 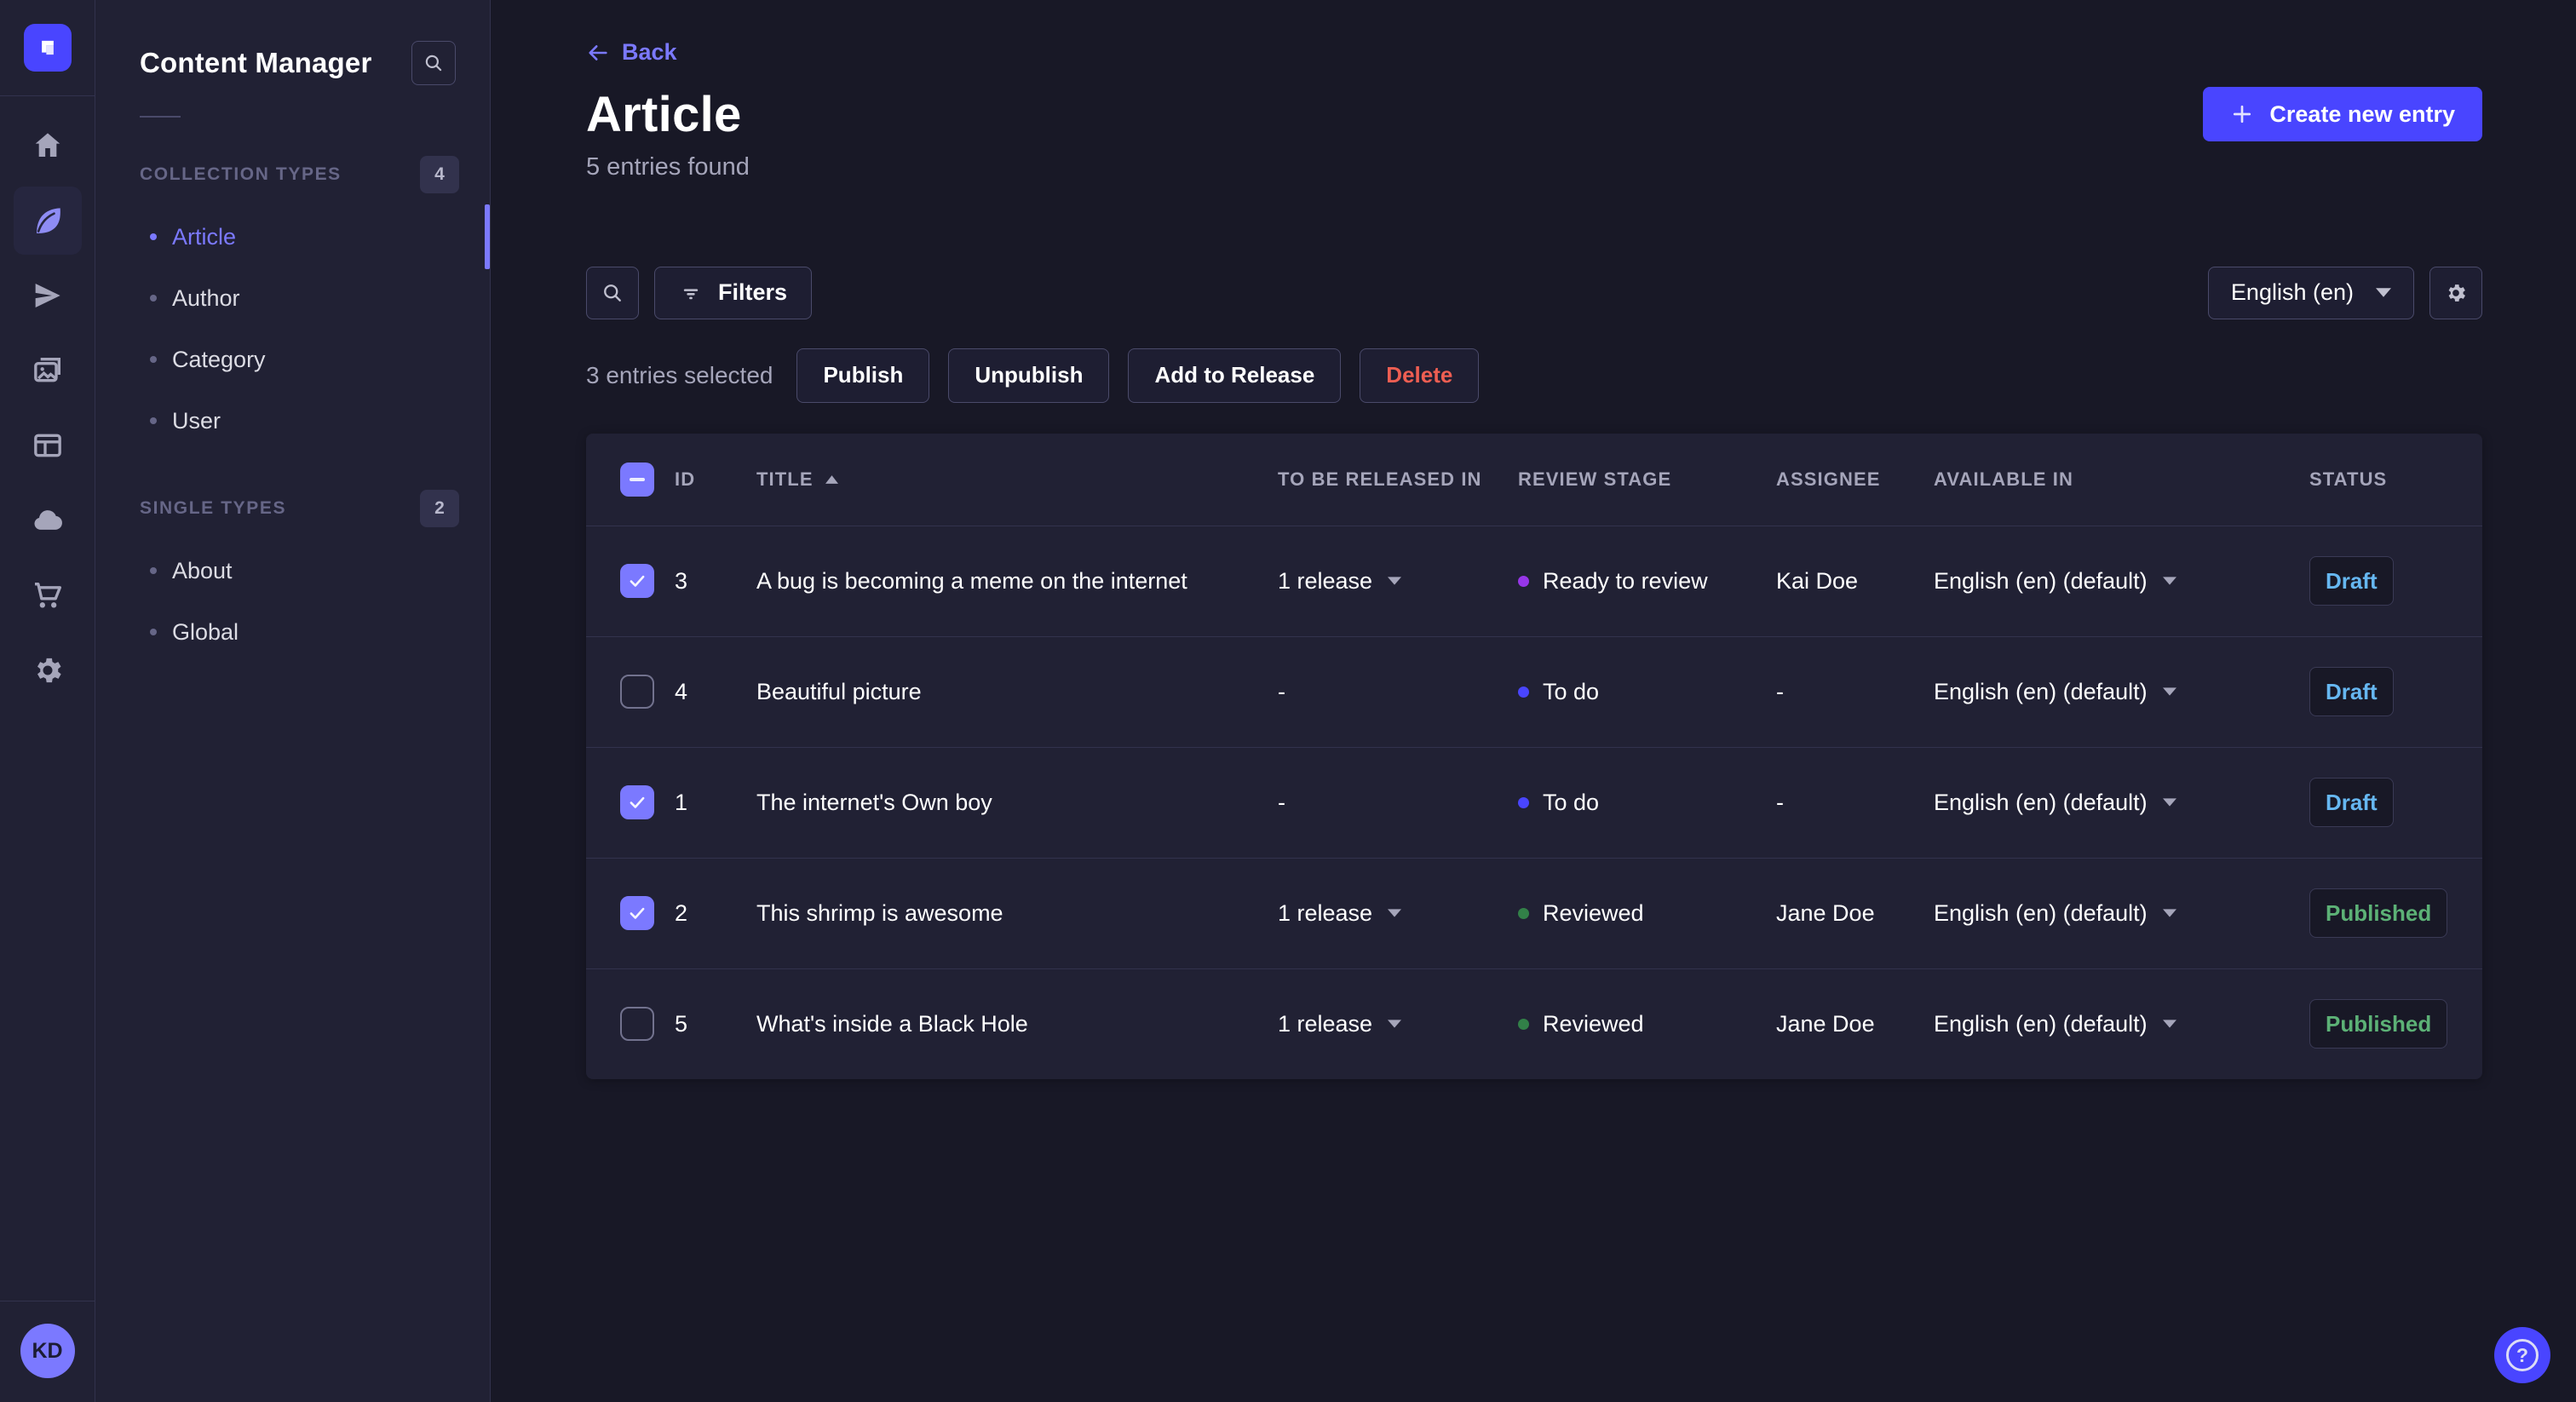 I want to click on entries-count-text: 5 entries found, so click(x=668, y=166).